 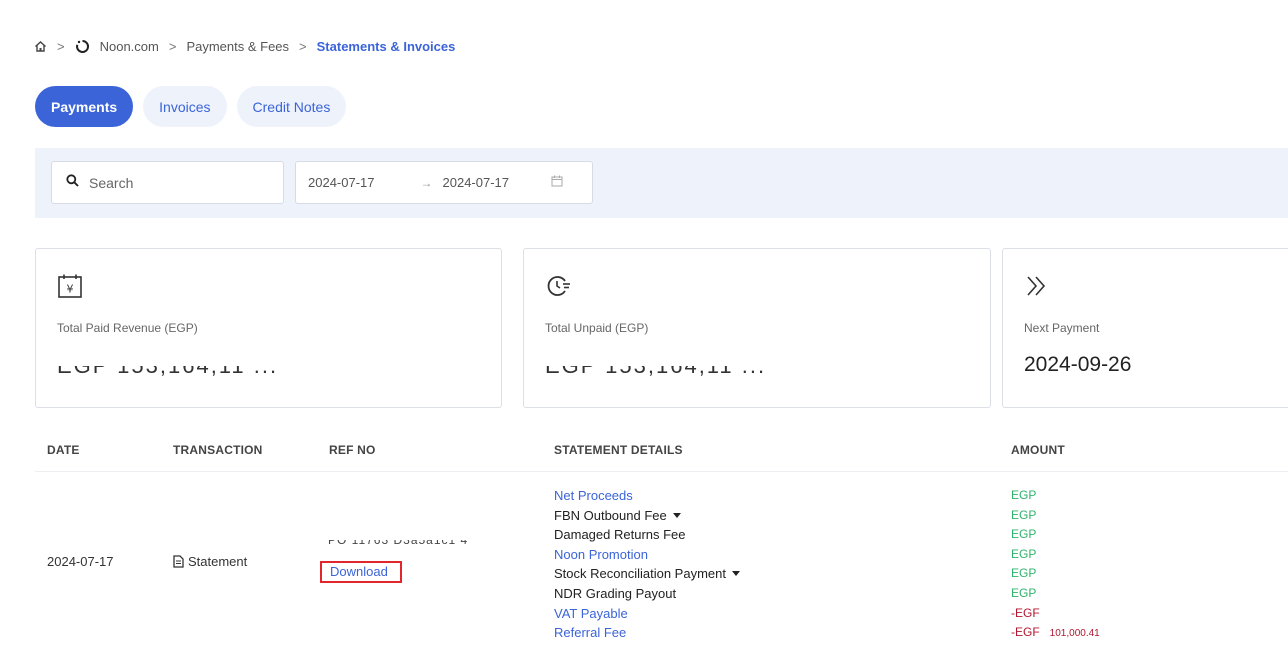 I want to click on card-value: 2024-09-26, so click(x=1078, y=364).